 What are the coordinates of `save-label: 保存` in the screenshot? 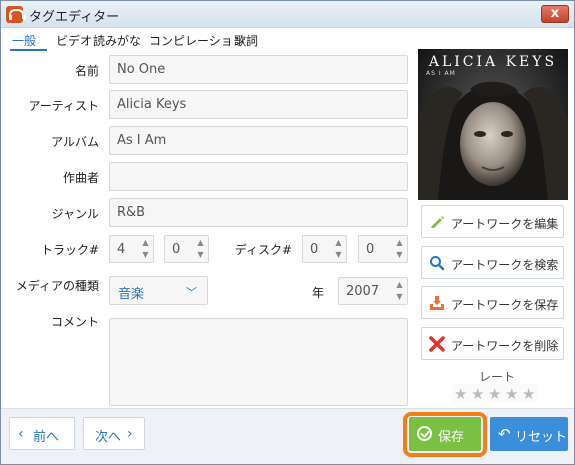 It's located at (451, 437).